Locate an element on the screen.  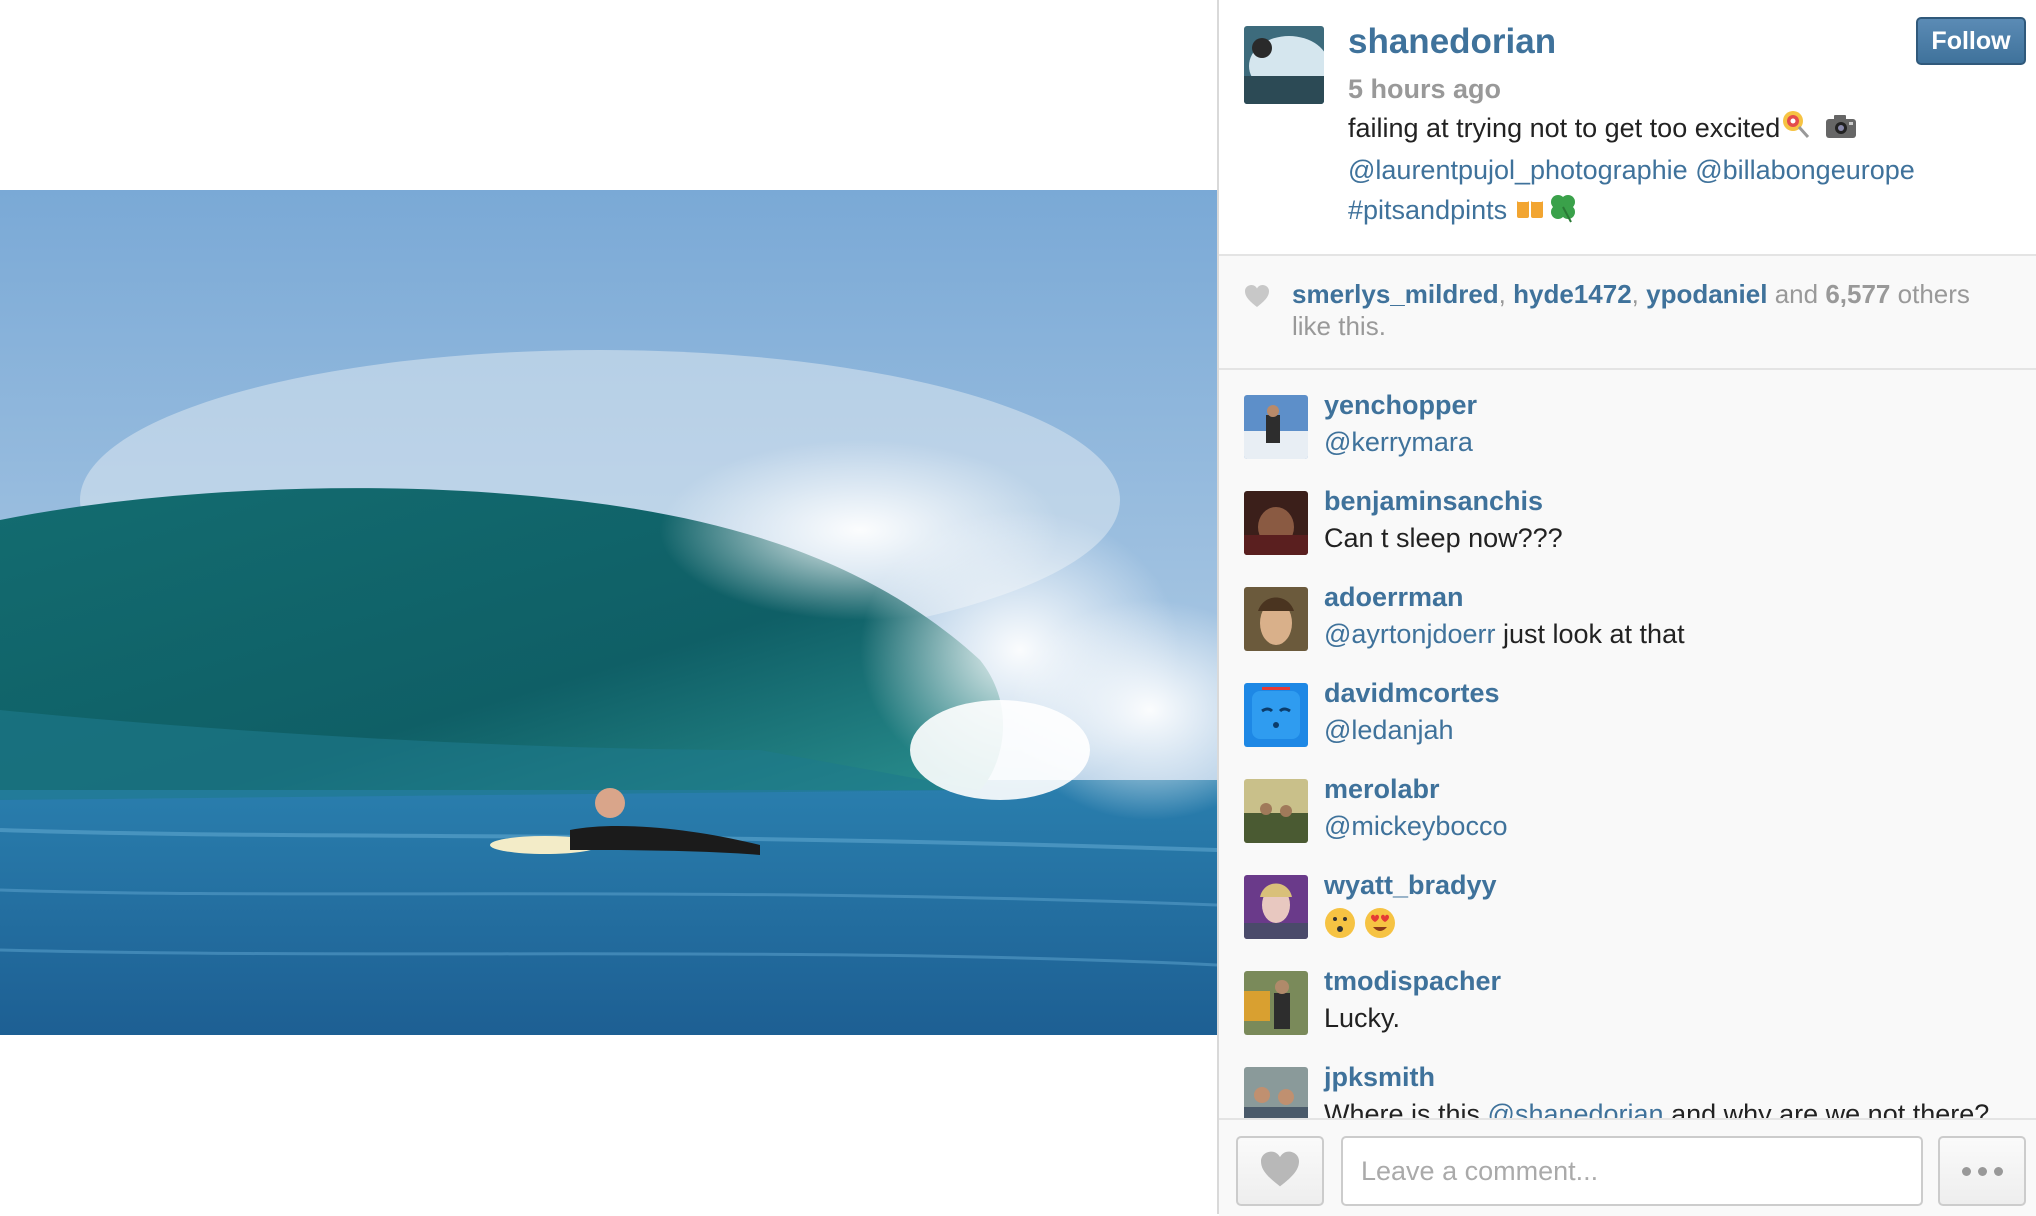
camera-emoji is located at coordinates (1841, 130).